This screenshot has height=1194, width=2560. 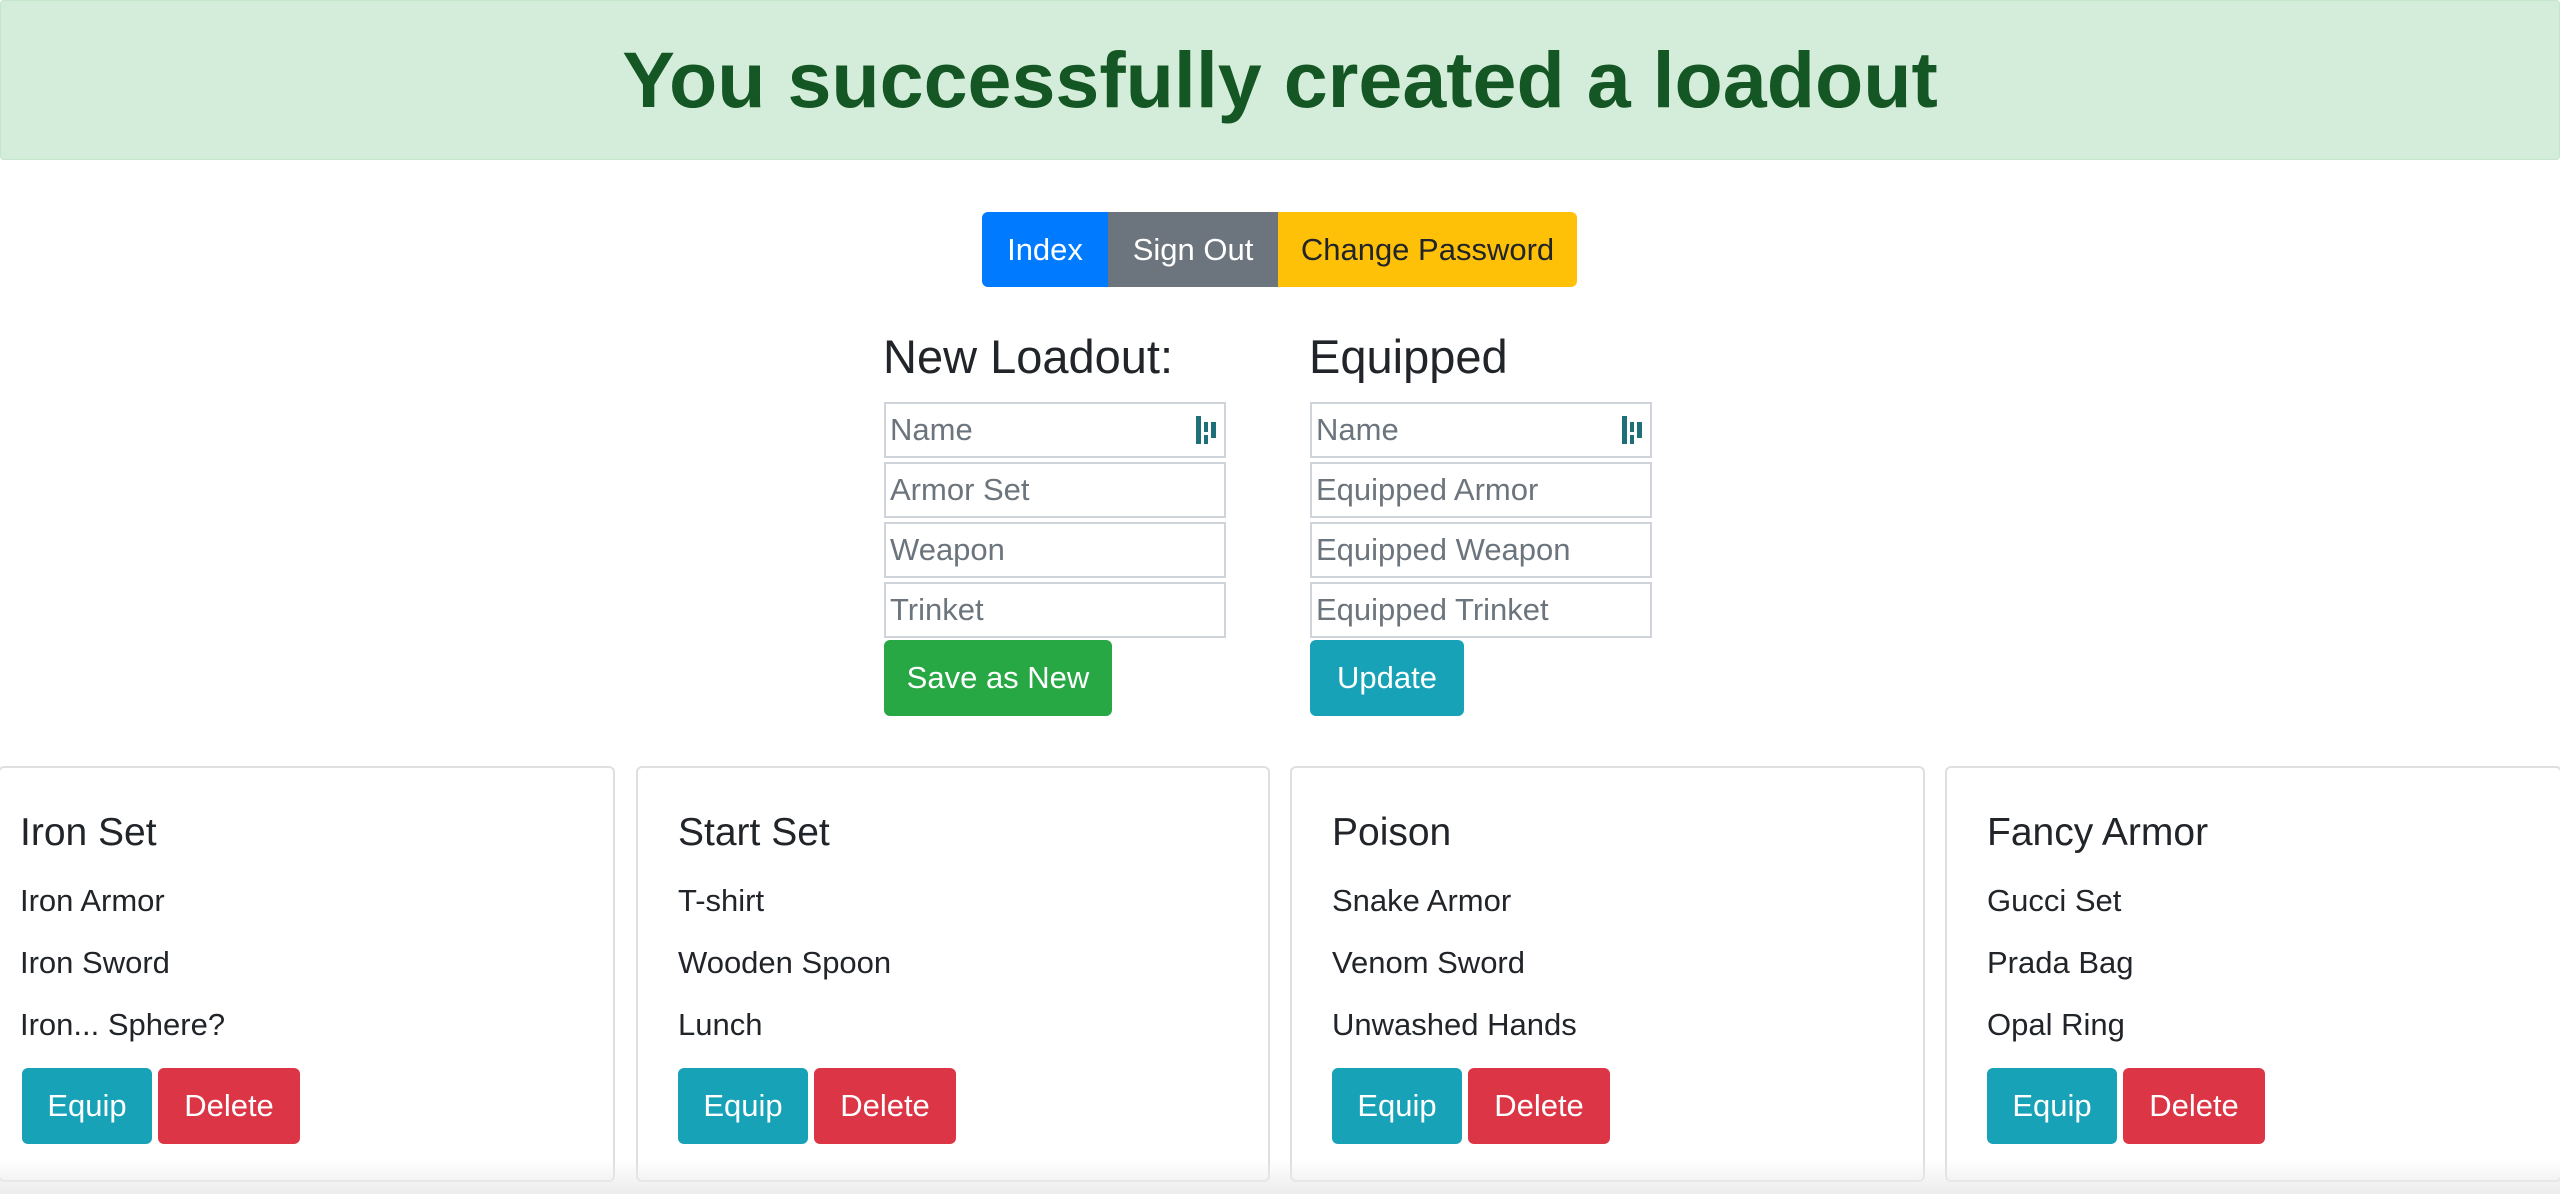 I want to click on card-trinket: Lunch, so click(x=720, y=1024).